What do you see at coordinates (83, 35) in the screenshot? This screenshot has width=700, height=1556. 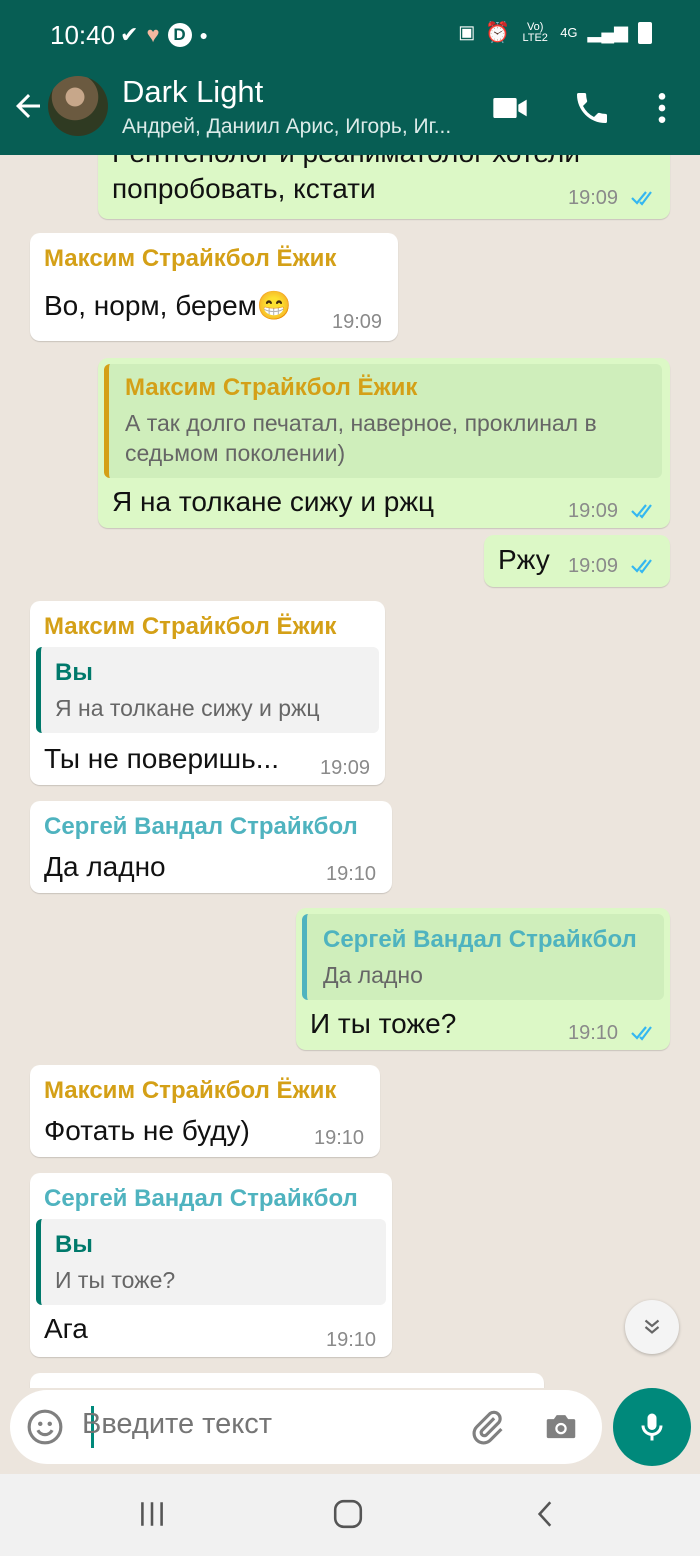 I see `status-time: 10:40` at bounding box center [83, 35].